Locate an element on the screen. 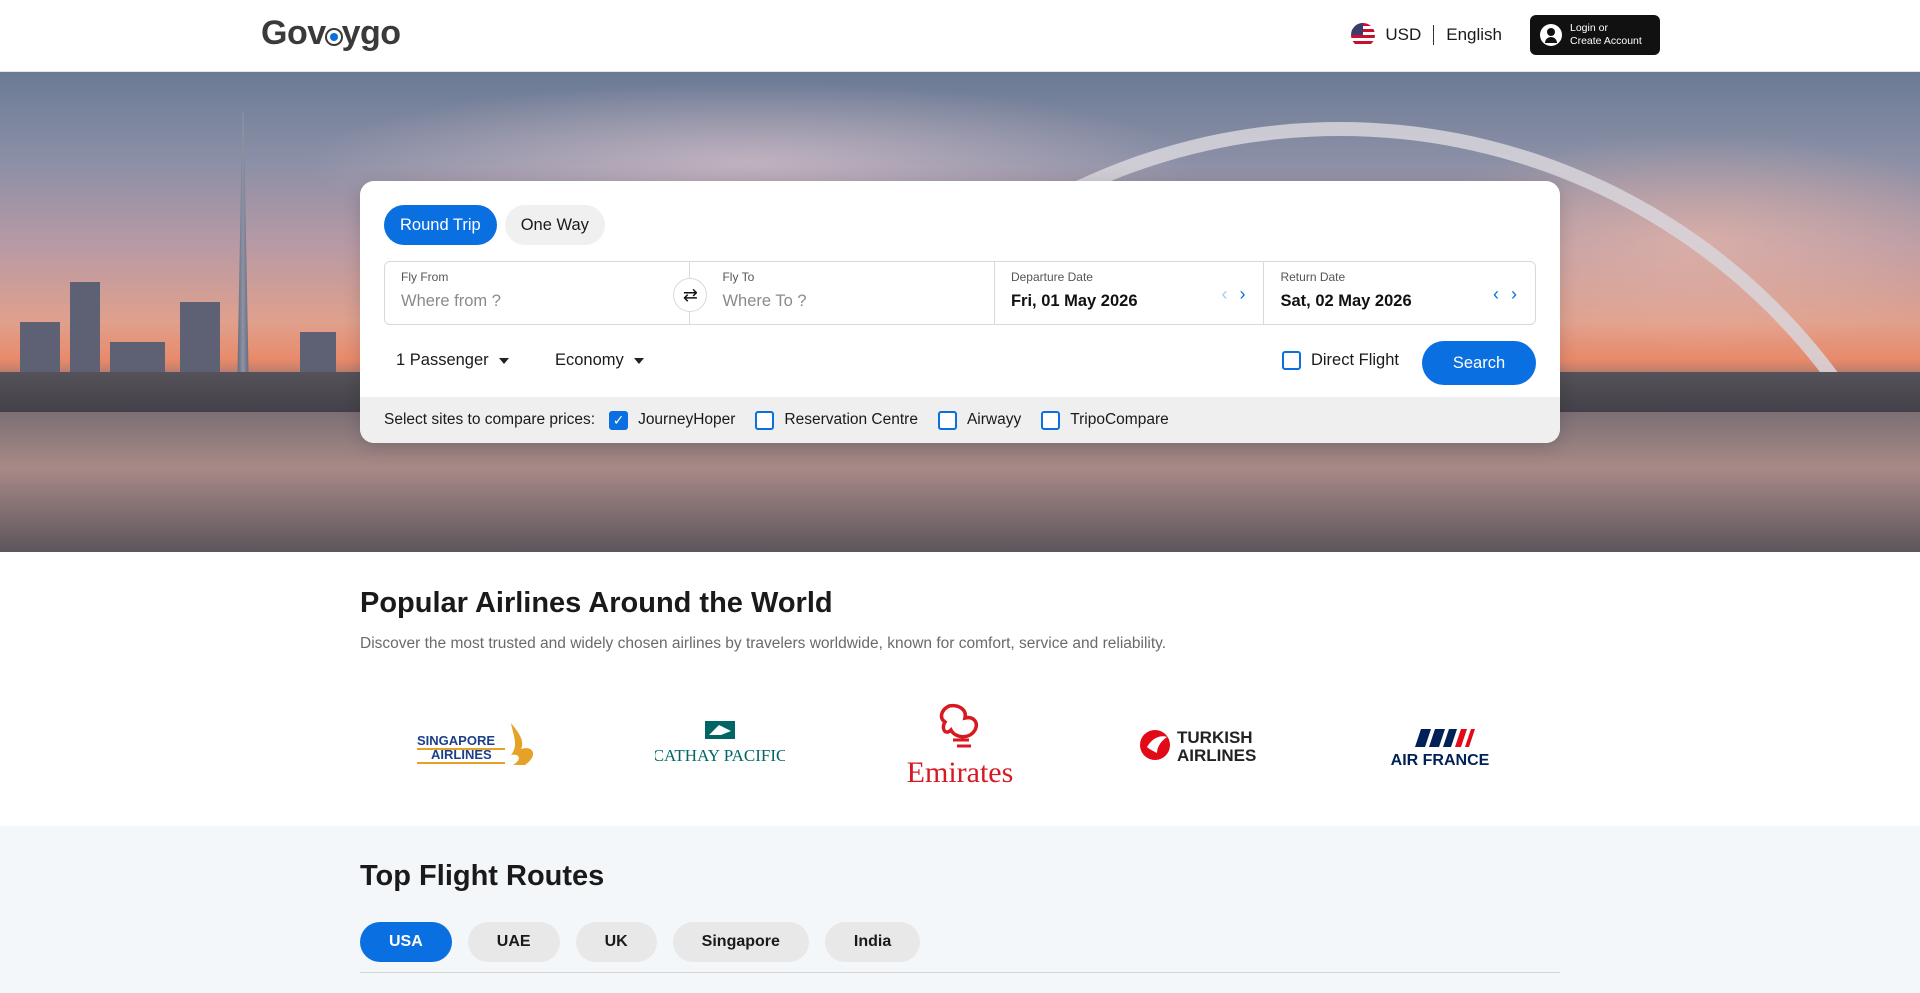 The width and height of the screenshot is (1920, 993). departure-date-field: Departure Date Fri, 01 May 2026 ‹ › is located at coordinates (1130, 293).